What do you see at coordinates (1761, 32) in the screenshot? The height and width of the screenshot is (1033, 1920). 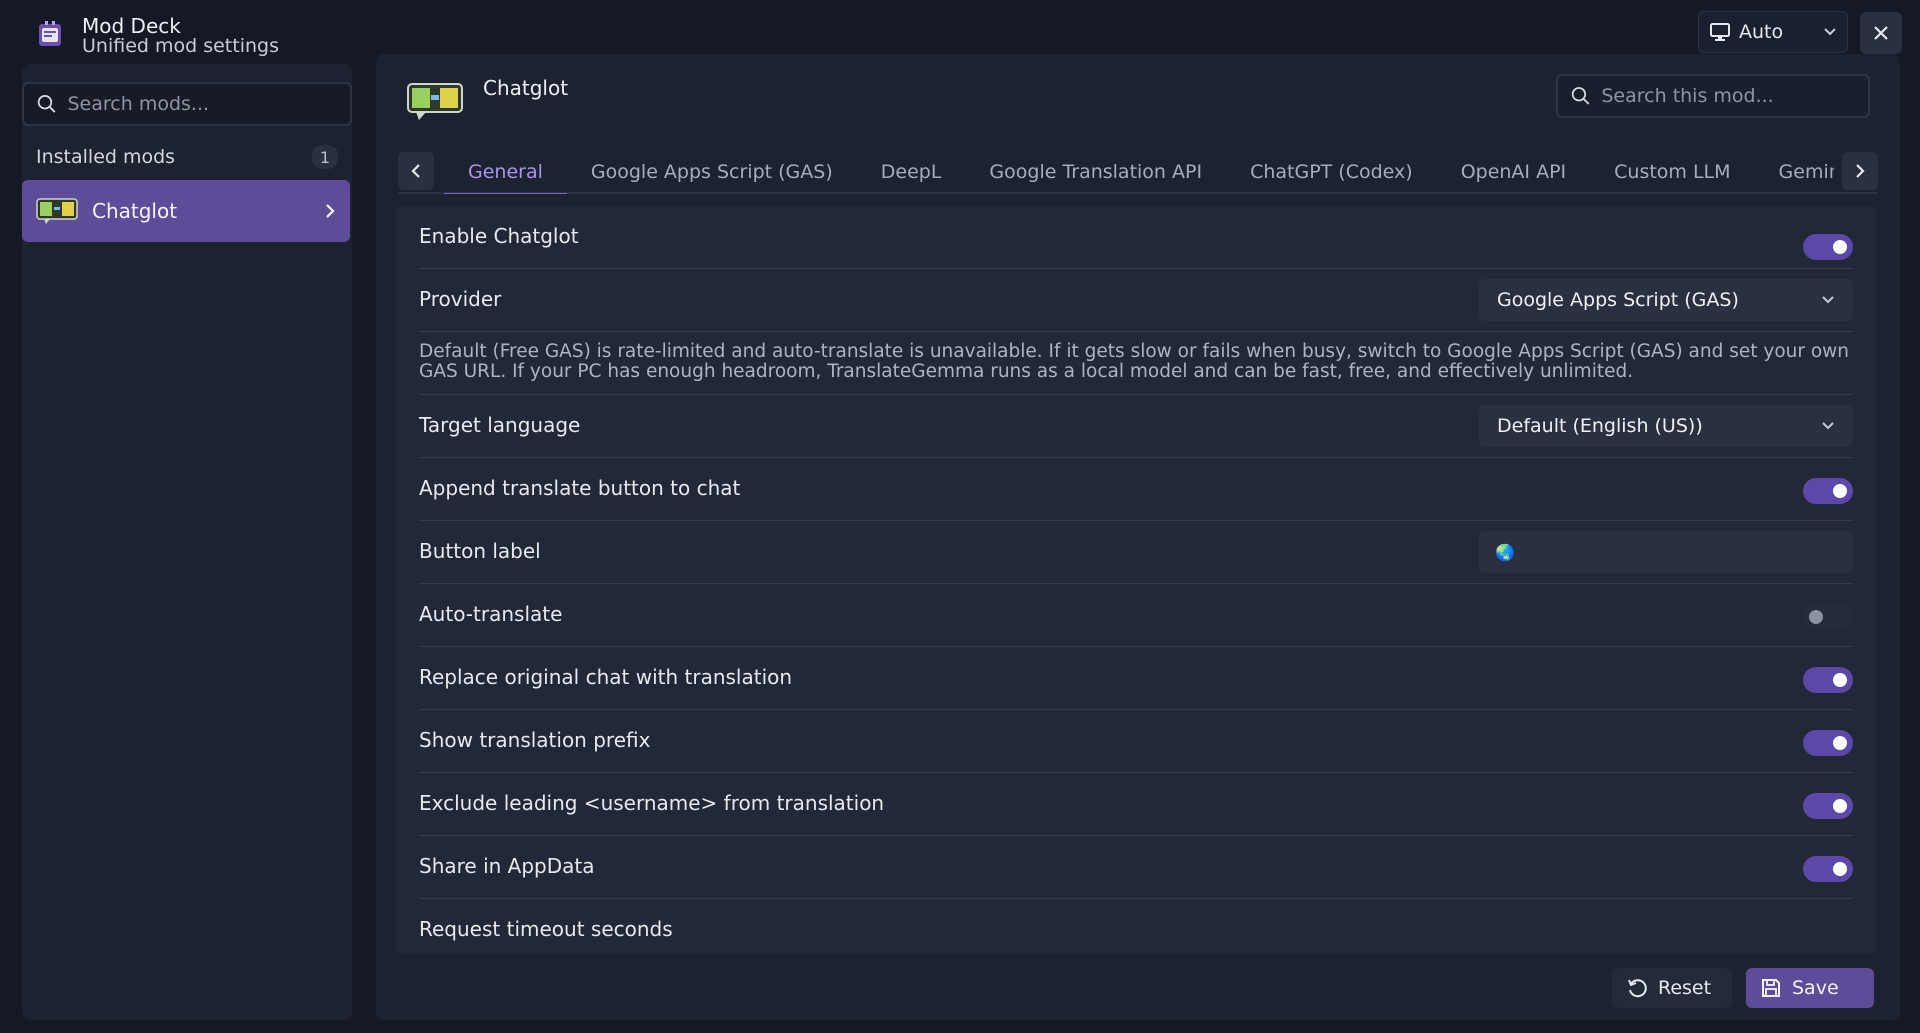 I see `display-mode-label: Auto` at bounding box center [1761, 32].